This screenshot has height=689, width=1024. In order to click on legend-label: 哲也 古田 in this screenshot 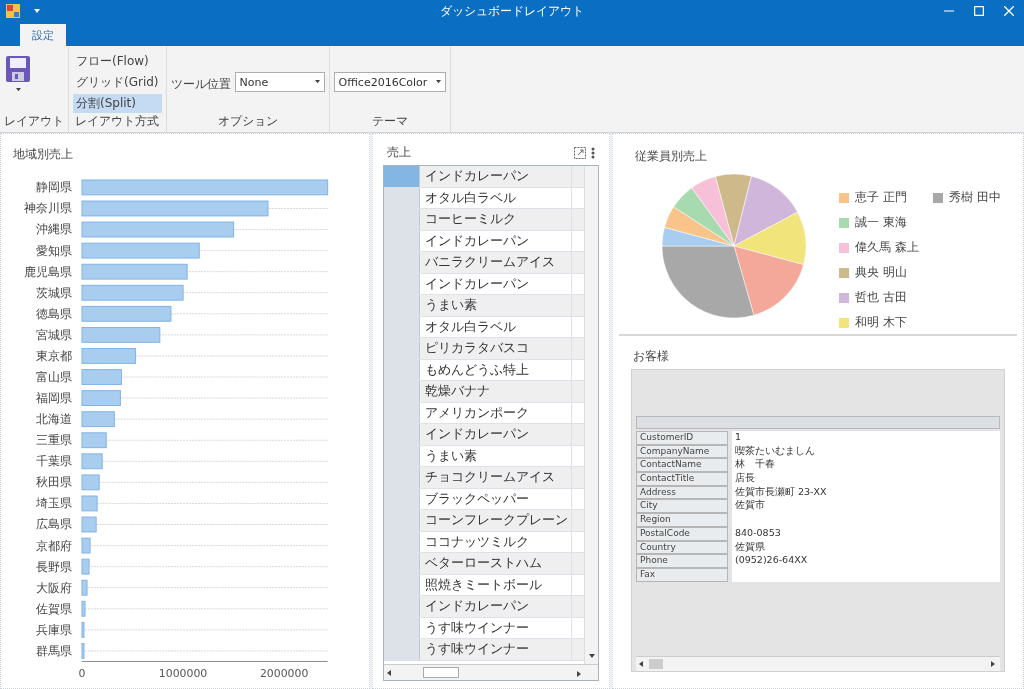, I will do `click(881, 297)`.